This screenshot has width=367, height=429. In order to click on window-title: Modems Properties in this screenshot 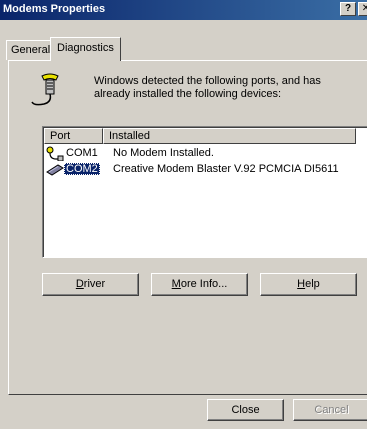, I will do `click(54, 9)`.